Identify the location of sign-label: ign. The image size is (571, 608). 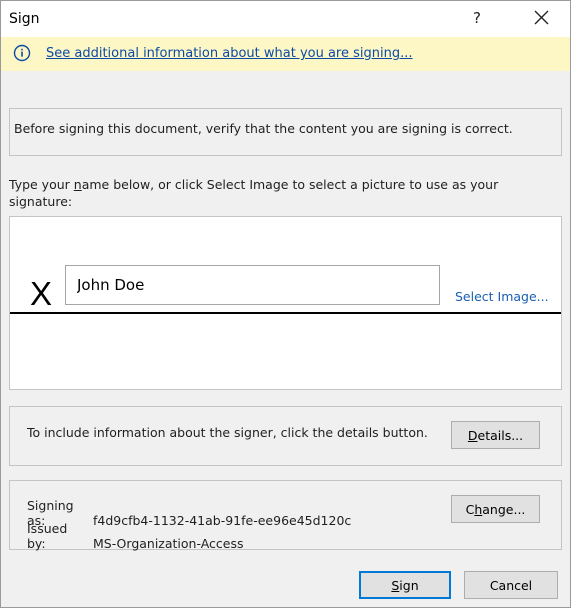
(409, 585).